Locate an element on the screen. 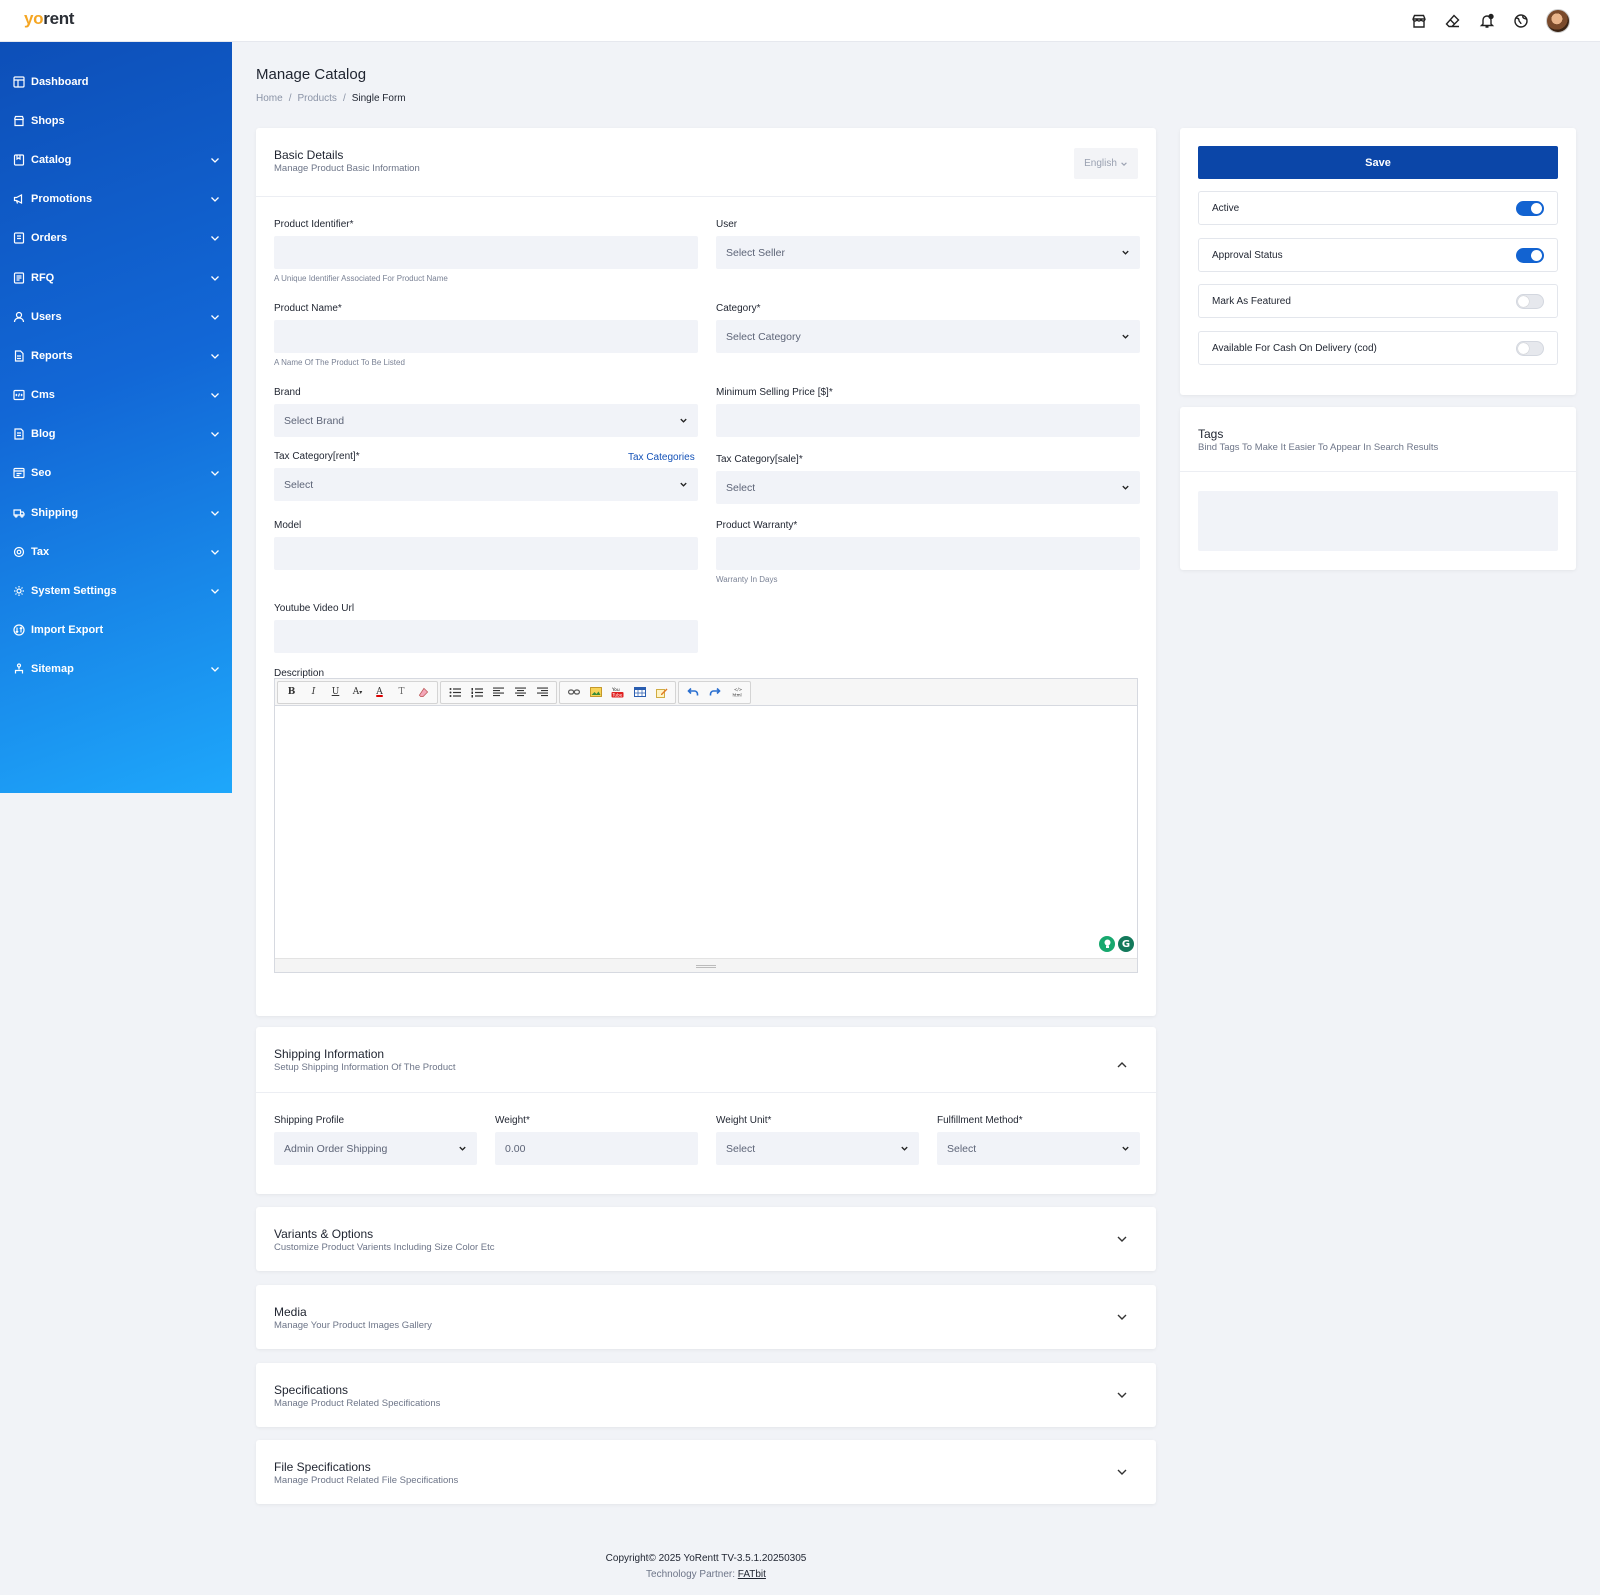  fulfillment-select: Select is located at coordinates (1038, 1148).